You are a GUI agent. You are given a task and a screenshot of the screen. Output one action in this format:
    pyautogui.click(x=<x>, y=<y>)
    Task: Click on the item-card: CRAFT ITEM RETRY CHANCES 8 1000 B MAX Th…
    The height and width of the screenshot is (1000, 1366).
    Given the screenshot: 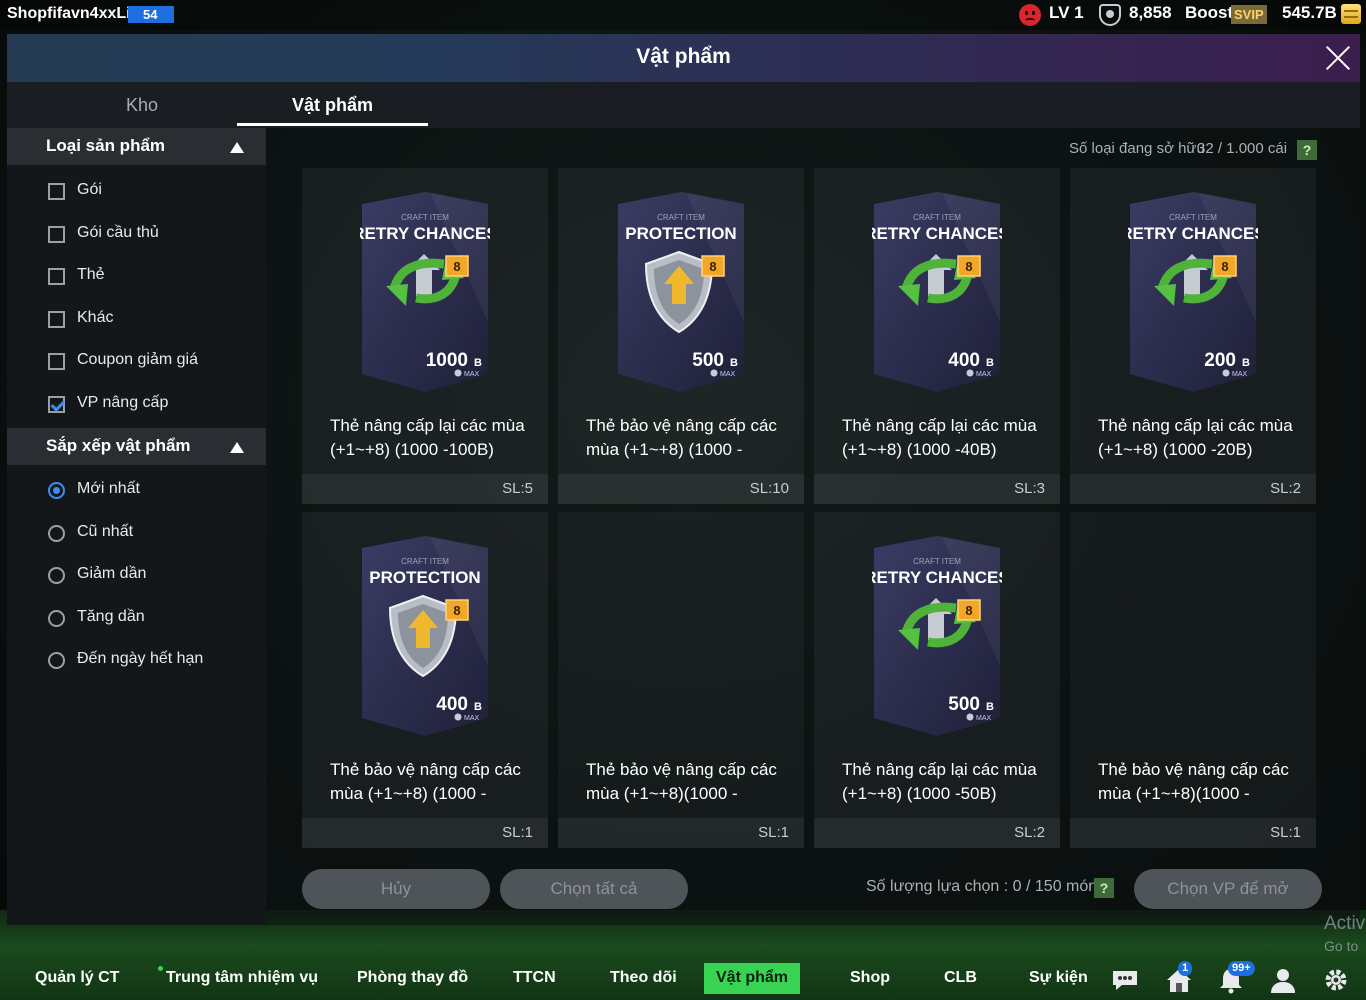 What is the action you would take?
    pyautogui.click(x=425, y=336)
    